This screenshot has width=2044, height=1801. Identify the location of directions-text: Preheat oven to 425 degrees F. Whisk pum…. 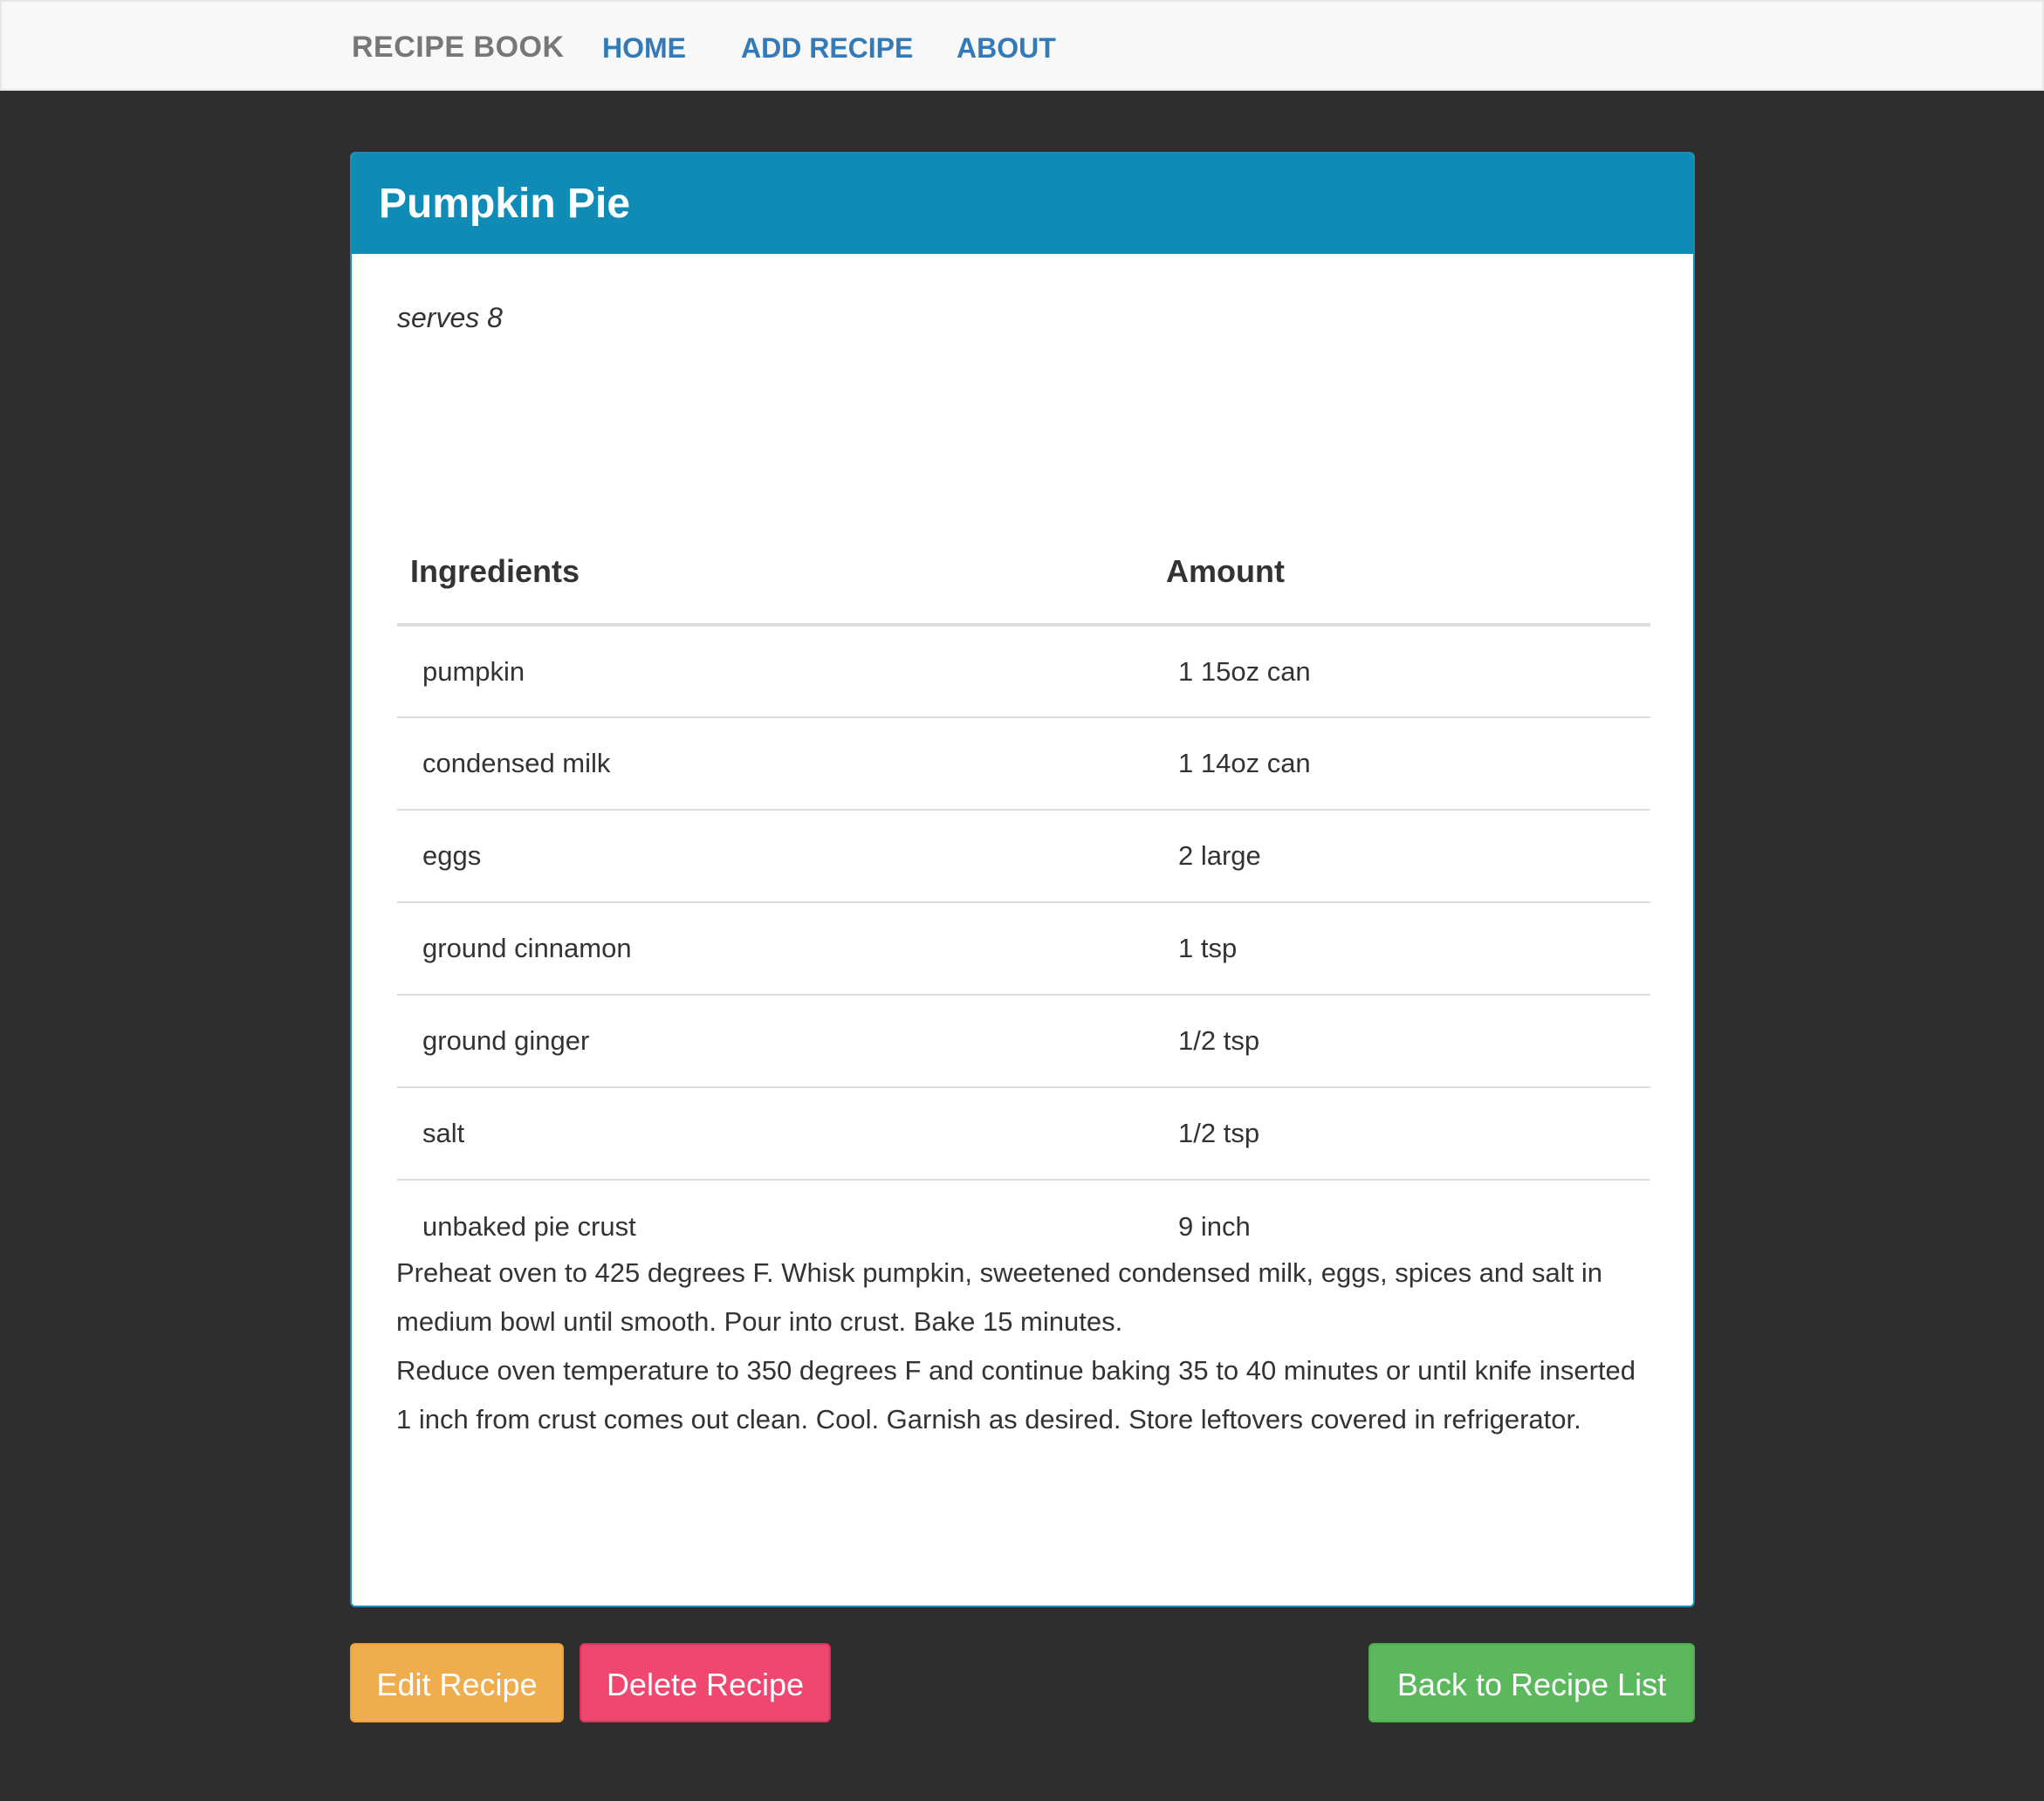
(1025, 1347).